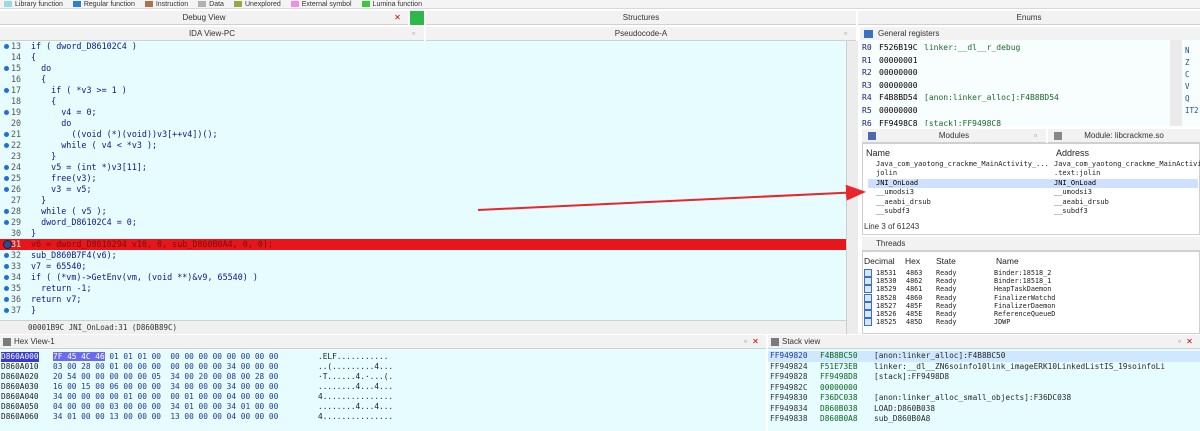 The height and width of the screenshot is (431, 1200). Describe the element at coordinates (423, 211) in the screenshot. I see `code-line: 28 while ( v5 );` at that location.